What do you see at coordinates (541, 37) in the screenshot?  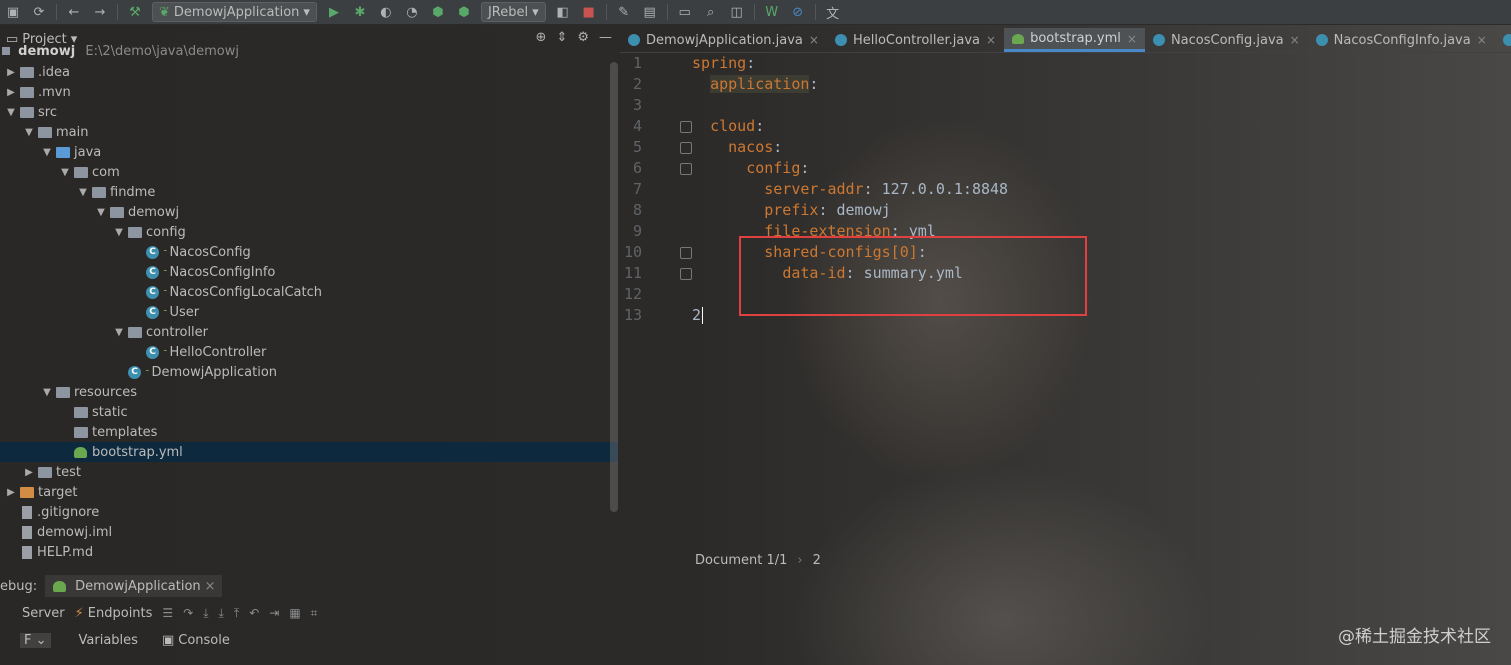 I see `locate-icon: ⊕` at bounding box center [541, 37].